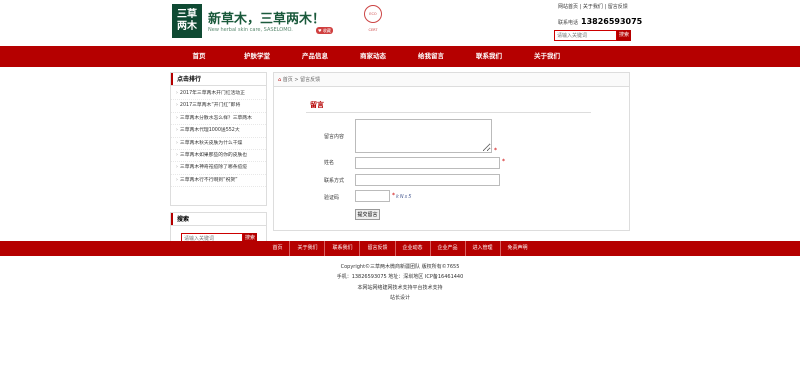  What do you see at coordinates (218, 106) in the screenshot?
I see `list-item: 2017三草两木“开门红”即将` at bounding box center [218, 106].